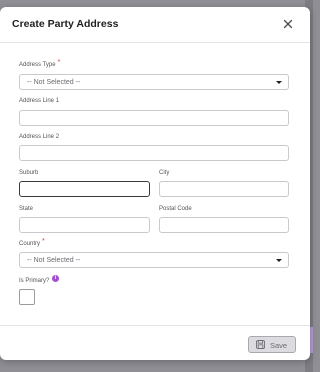 Image resolution: width=320 pixels, height=372 pixels. Describe the element at coordinates (175, 209) in the screenshot. I see `postal-code-label: Postal Code` at that location.